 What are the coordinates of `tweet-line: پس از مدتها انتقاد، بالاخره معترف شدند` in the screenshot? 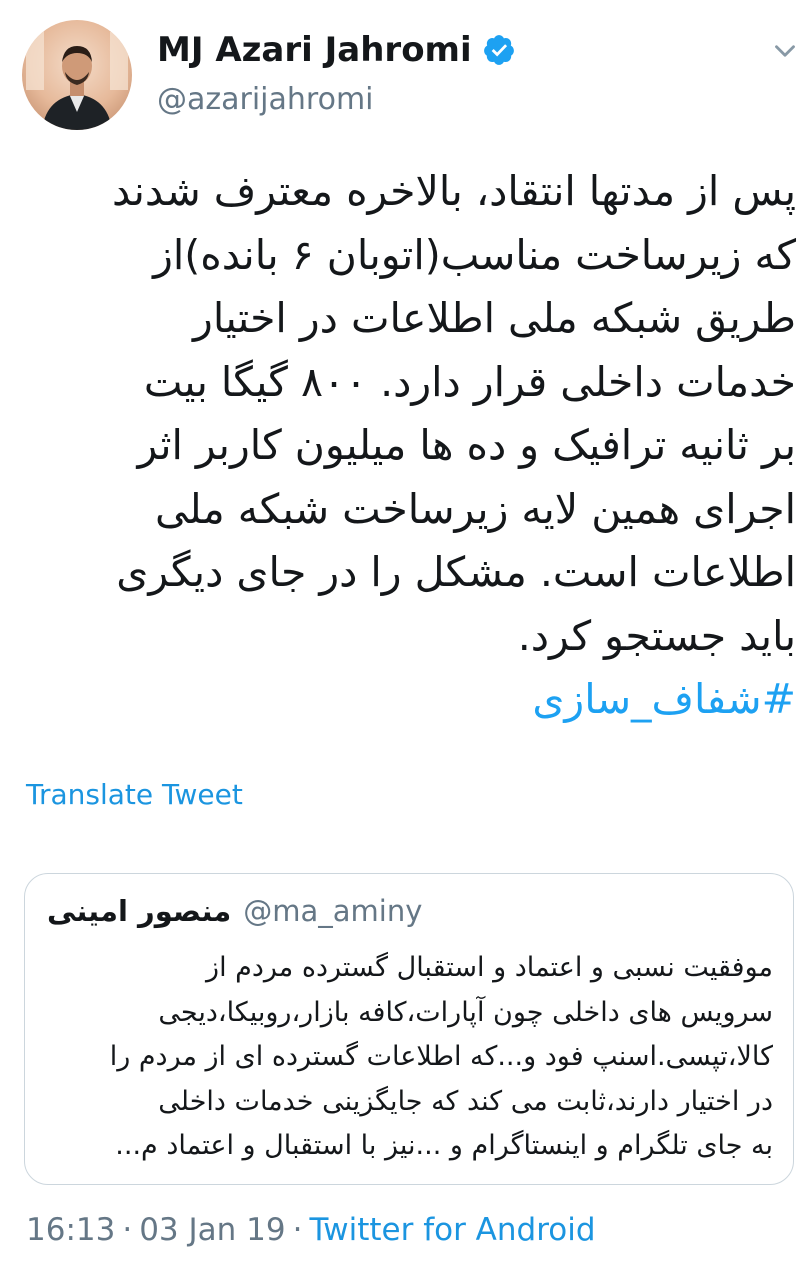 It's located at (453, 191).